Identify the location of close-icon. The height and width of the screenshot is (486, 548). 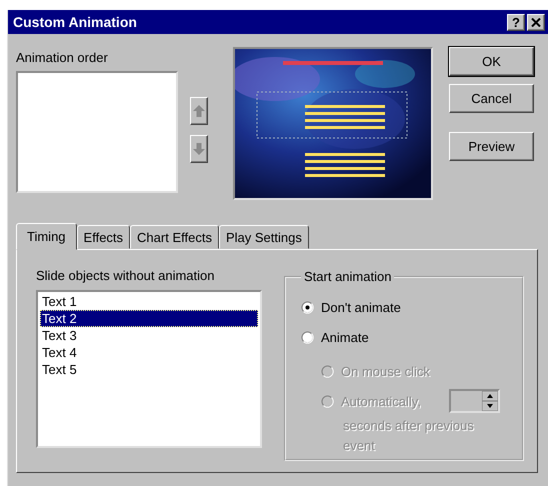
(536, 22).